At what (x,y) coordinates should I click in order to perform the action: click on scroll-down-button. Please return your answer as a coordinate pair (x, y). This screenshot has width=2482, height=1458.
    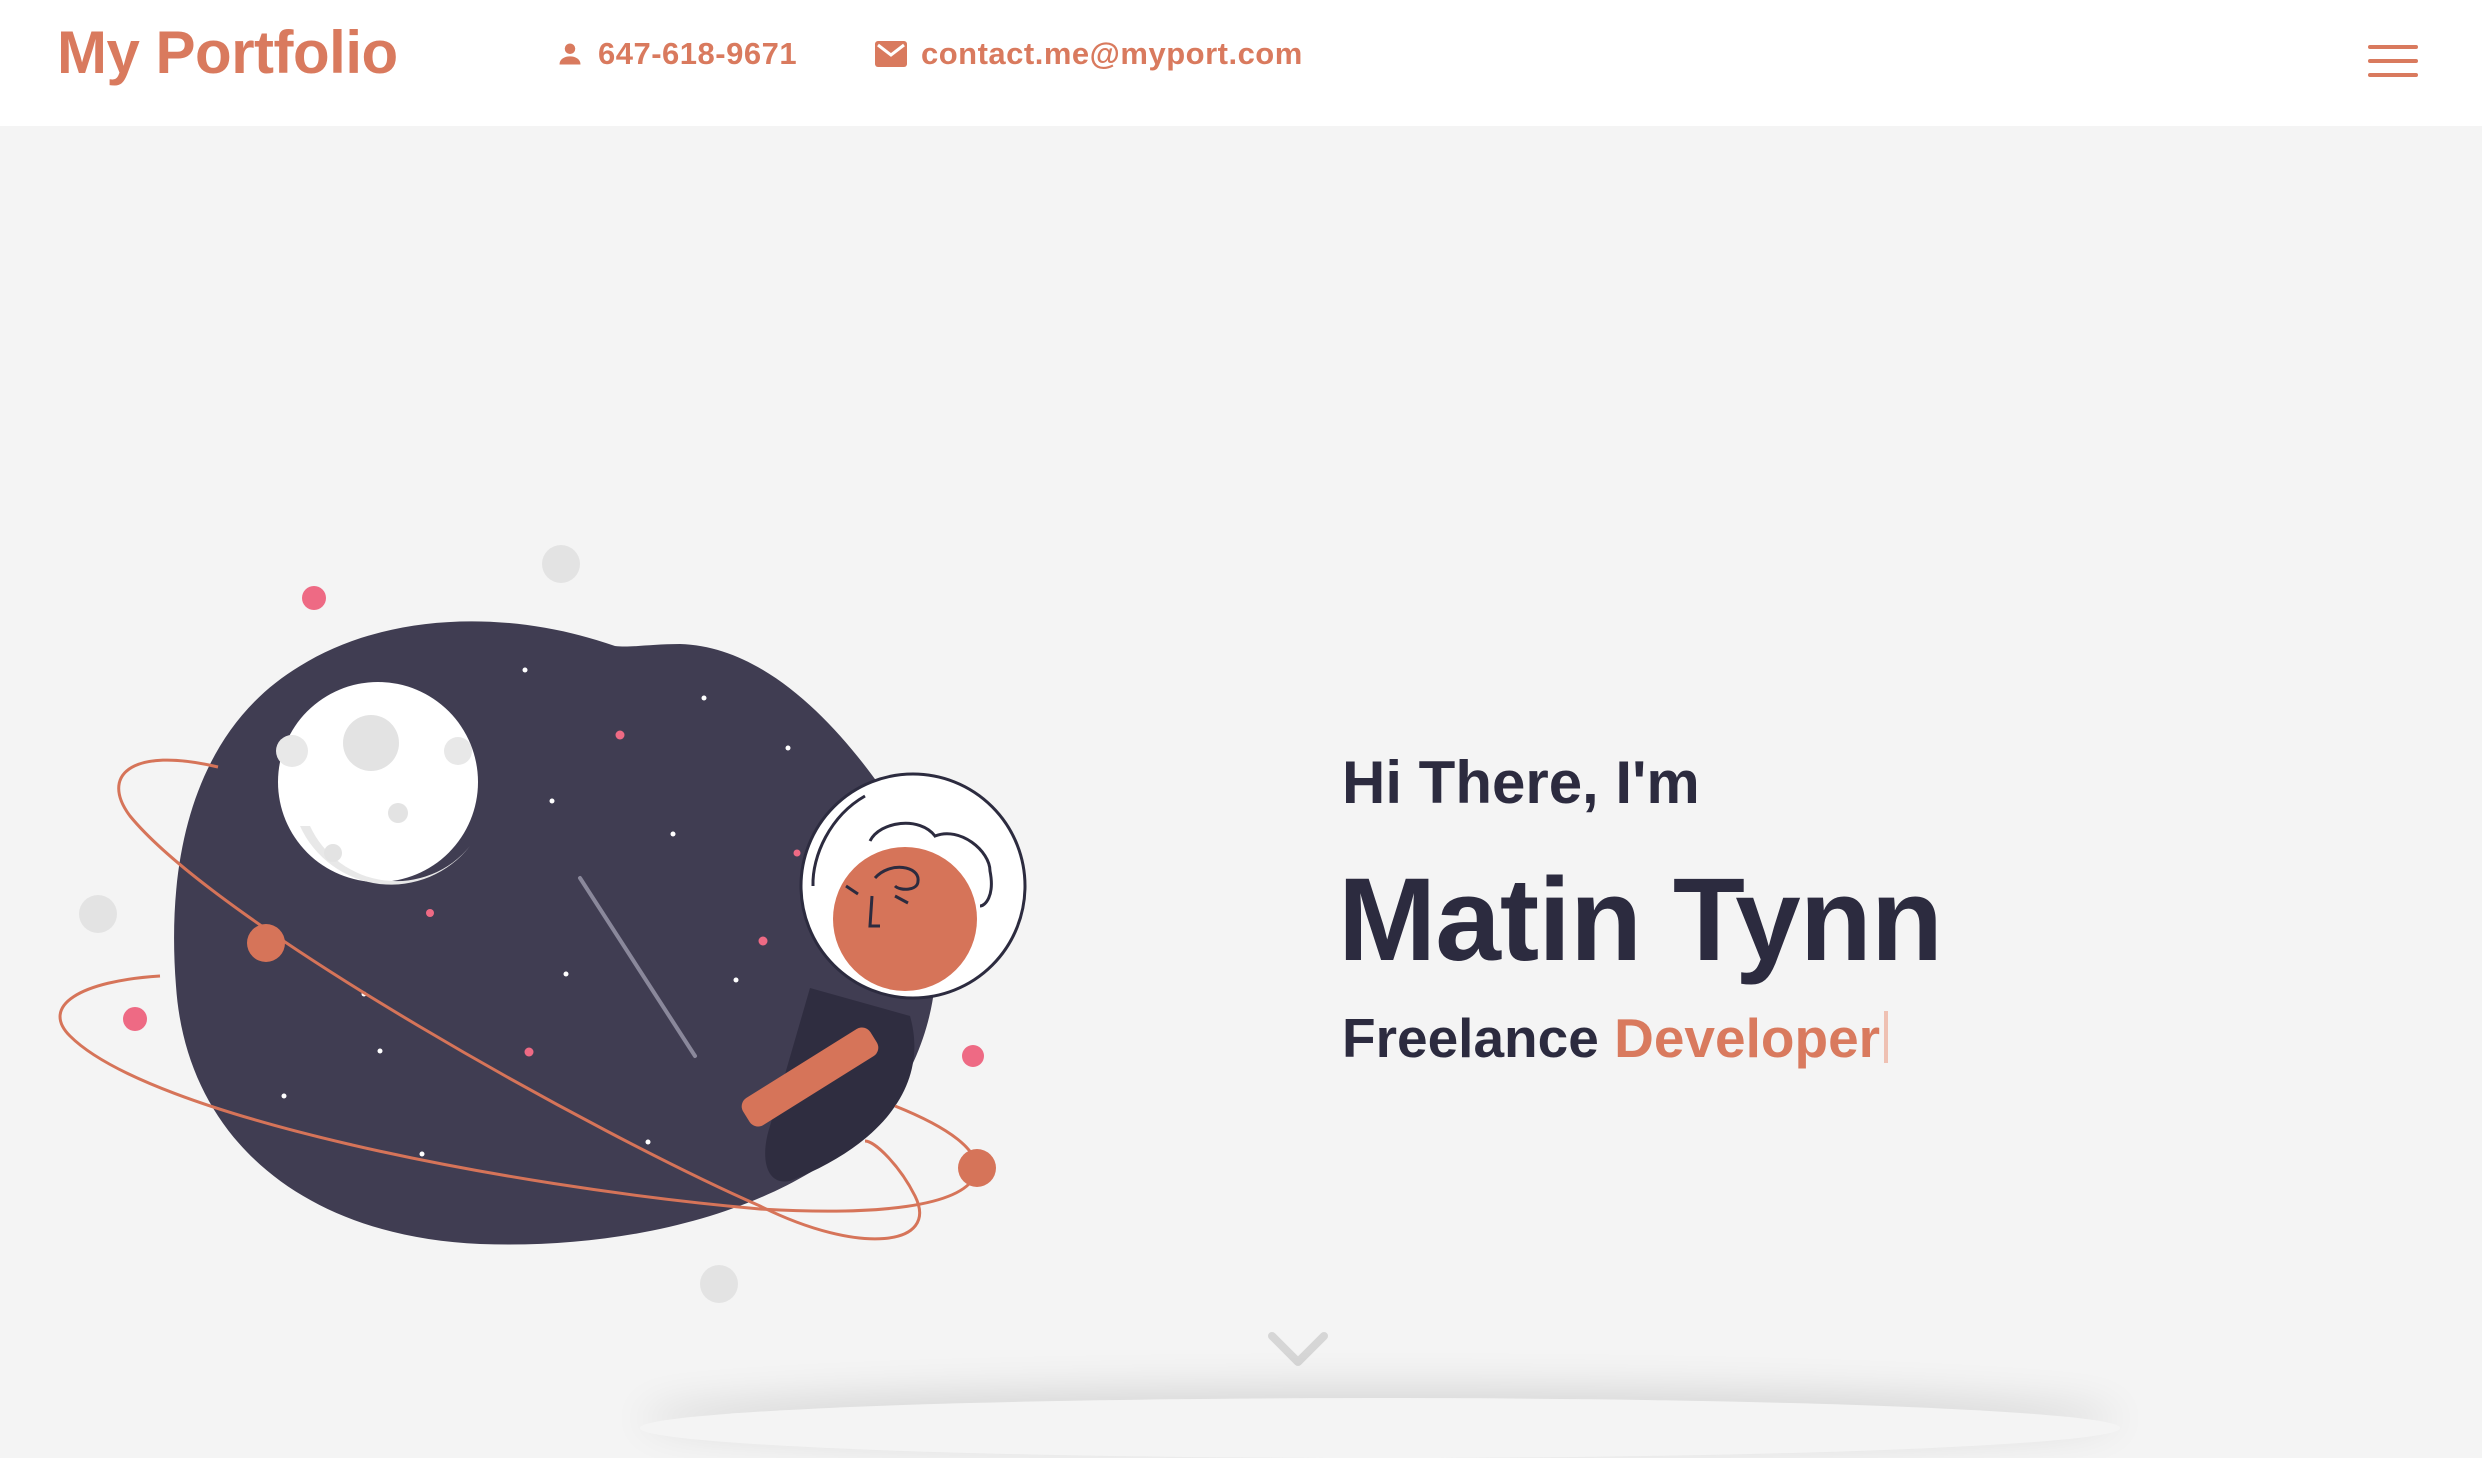
    Looking at the image, I should click on (1298, 1352).